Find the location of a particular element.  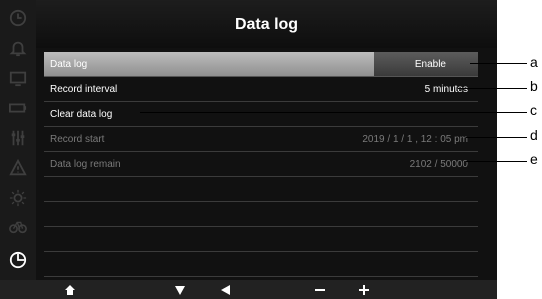

record-interval-value: 5 minutes is located at coordinates (446, 89).